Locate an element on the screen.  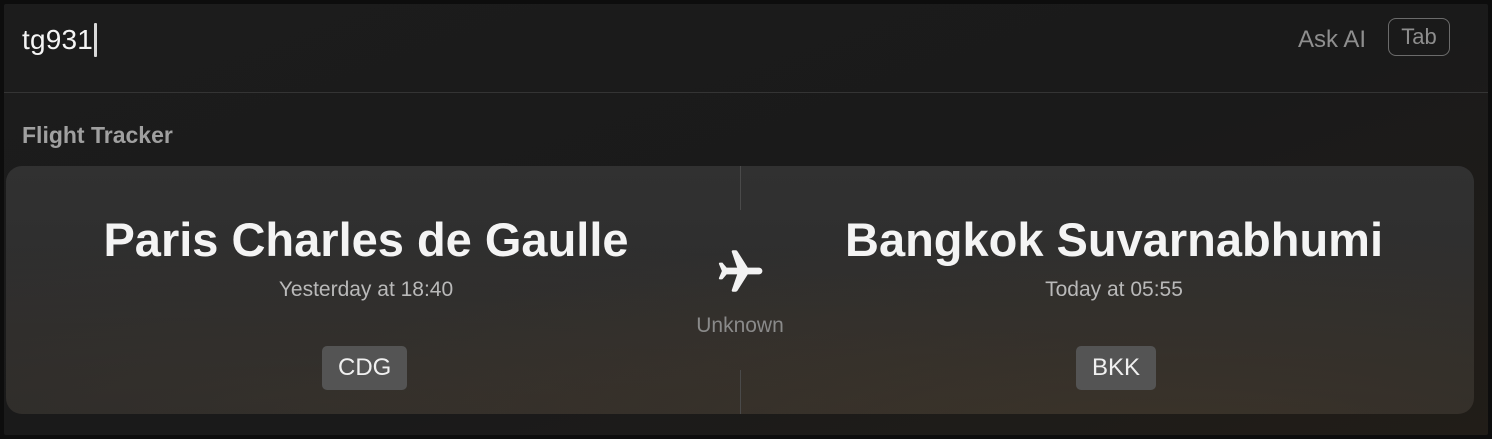
card-divider-bottom is located at coordinates (740, 392).